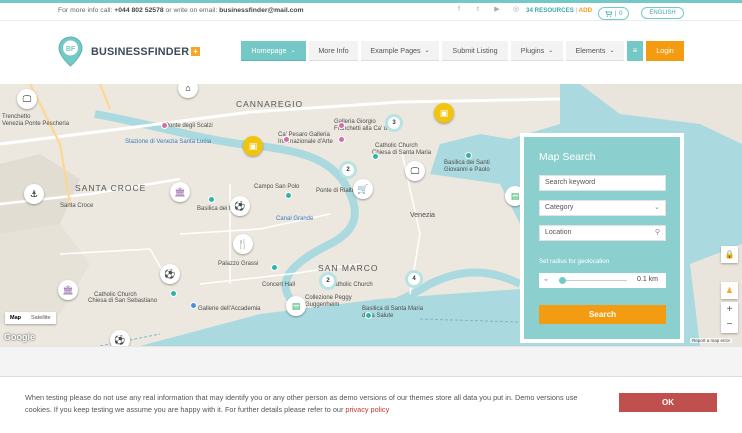 The width and height of the screenshot is (742, 433). I want to click on place-label: Stazione di Venezia Santa Lucia, so click(168, 142).